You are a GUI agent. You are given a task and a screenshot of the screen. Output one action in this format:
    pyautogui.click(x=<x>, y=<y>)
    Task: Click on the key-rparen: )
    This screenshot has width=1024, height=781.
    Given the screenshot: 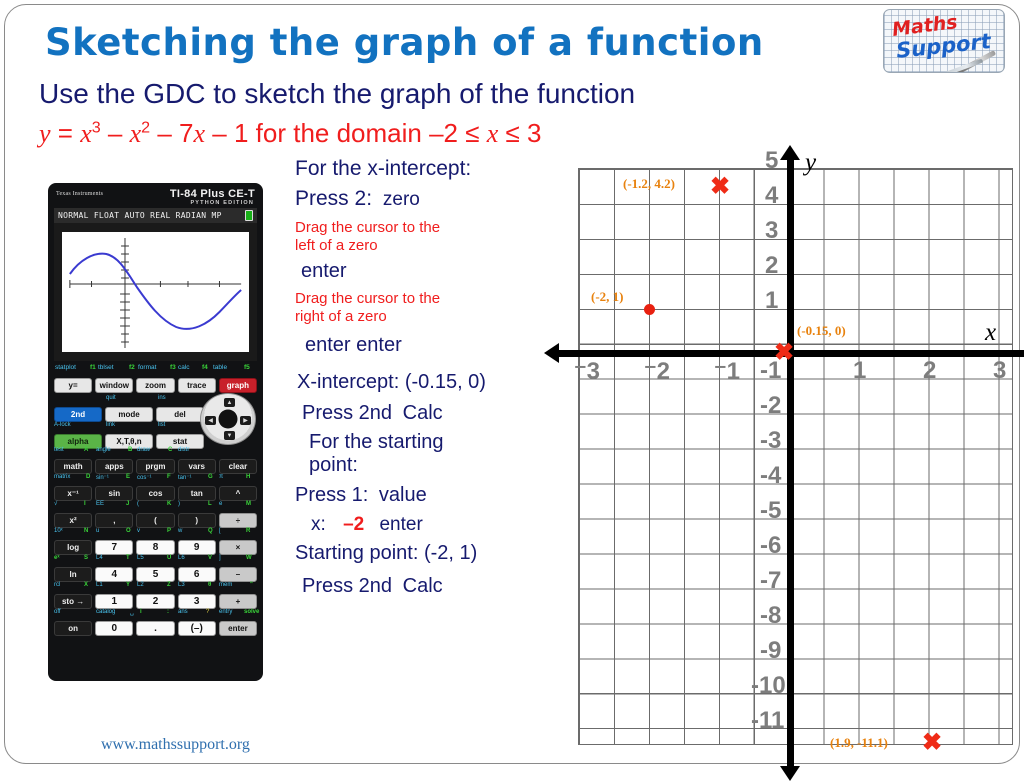 What is the action you would take?
    pyautogui.click(x=196, y=520)
    